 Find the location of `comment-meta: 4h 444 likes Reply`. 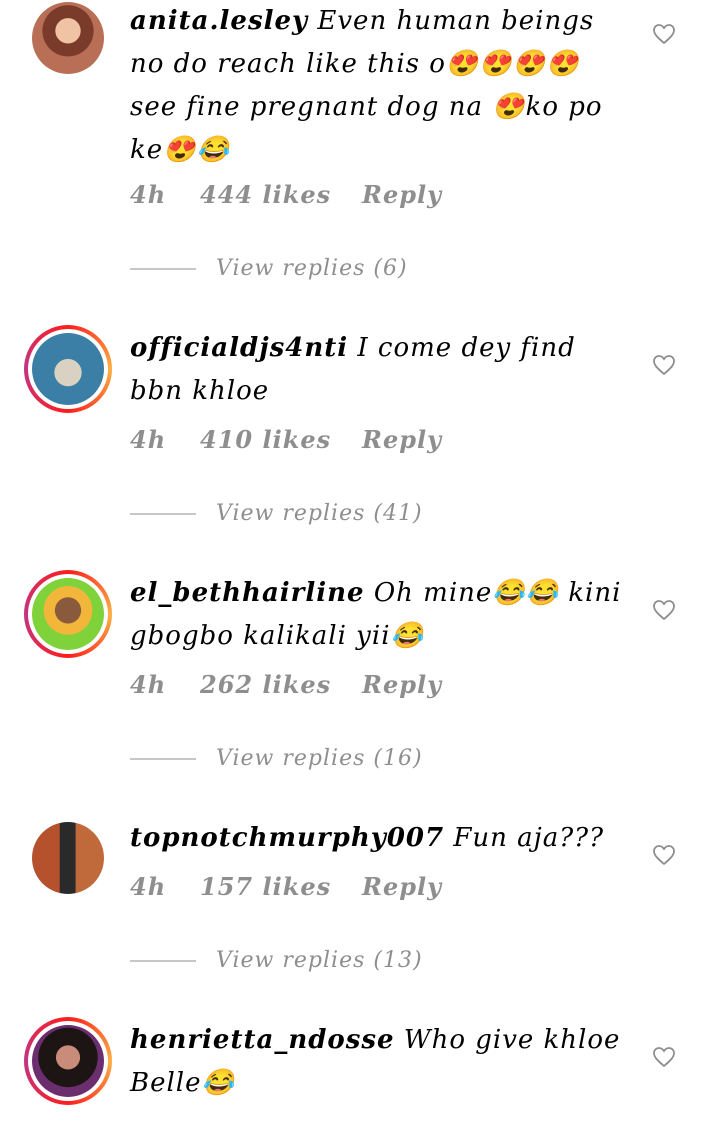

comment-meta: 4h 444 likes Reply is located at coordinates (286, 194).